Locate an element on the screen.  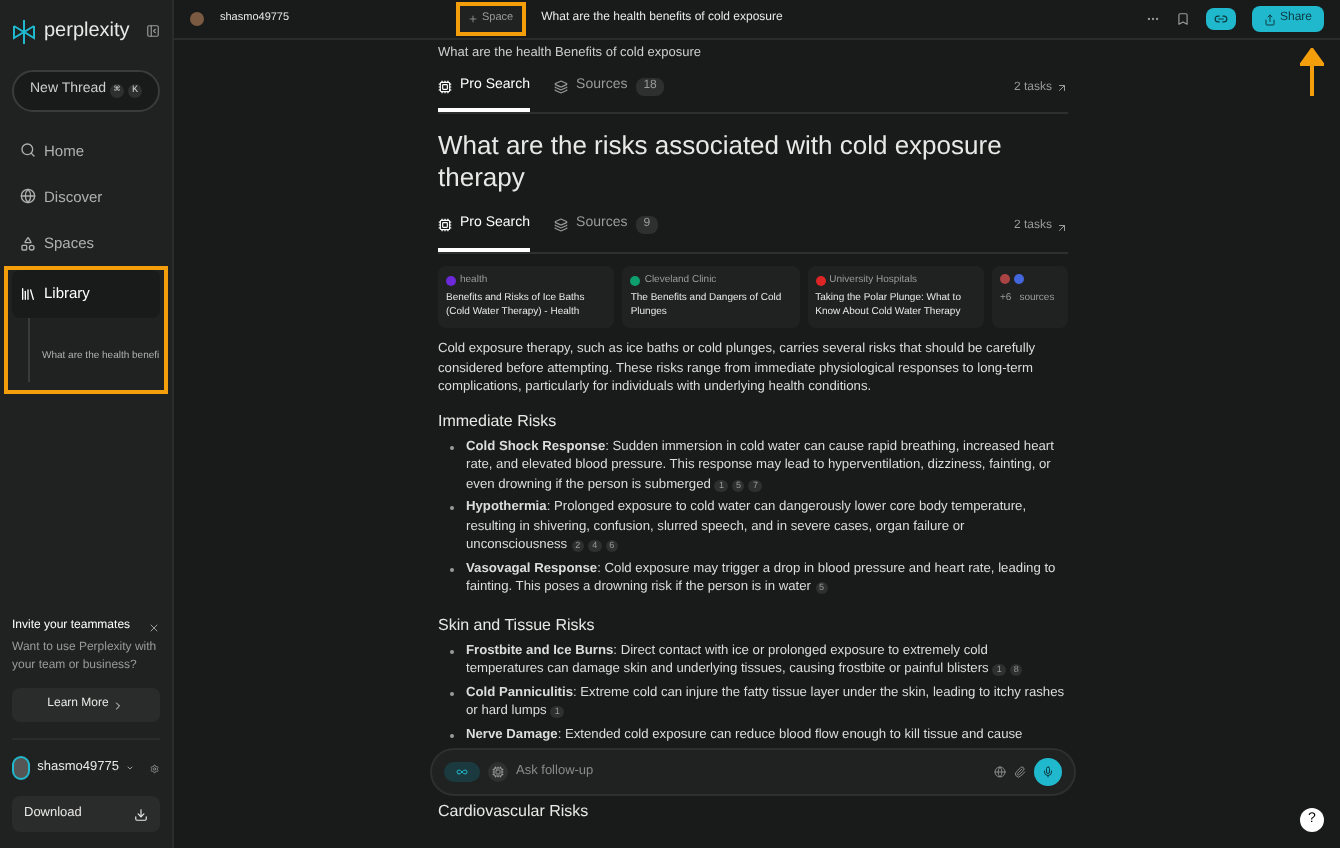
download-icon is located at coordinates (141, 814).